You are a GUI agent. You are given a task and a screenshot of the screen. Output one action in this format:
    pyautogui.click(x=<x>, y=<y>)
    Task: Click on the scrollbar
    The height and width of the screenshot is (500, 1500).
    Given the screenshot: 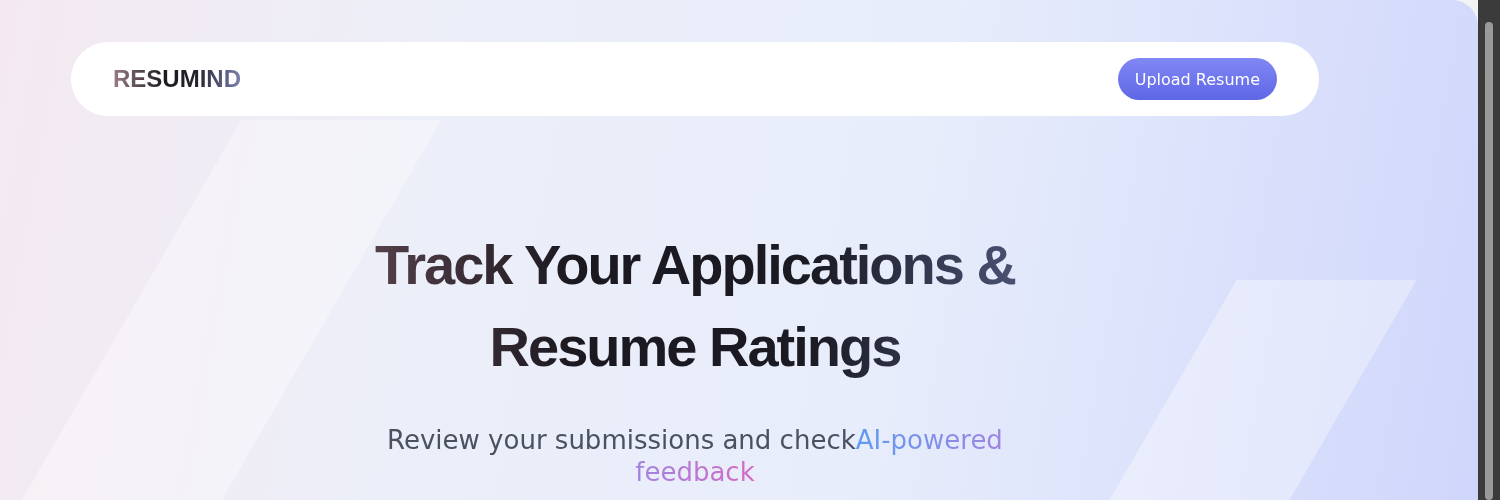 What is the action you would take?
    pyautogui.click(x=1489, y=250)
    